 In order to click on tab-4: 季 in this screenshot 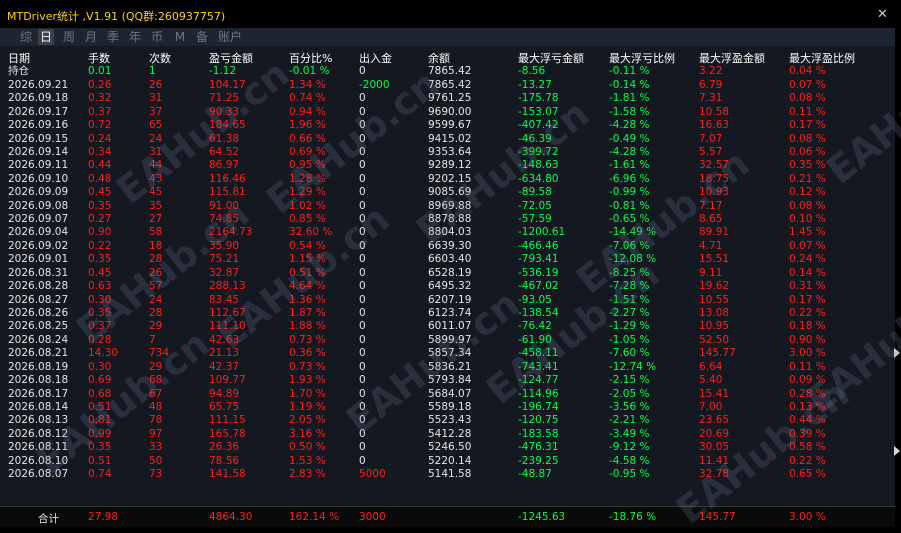, I will do `click(113, 37)`.